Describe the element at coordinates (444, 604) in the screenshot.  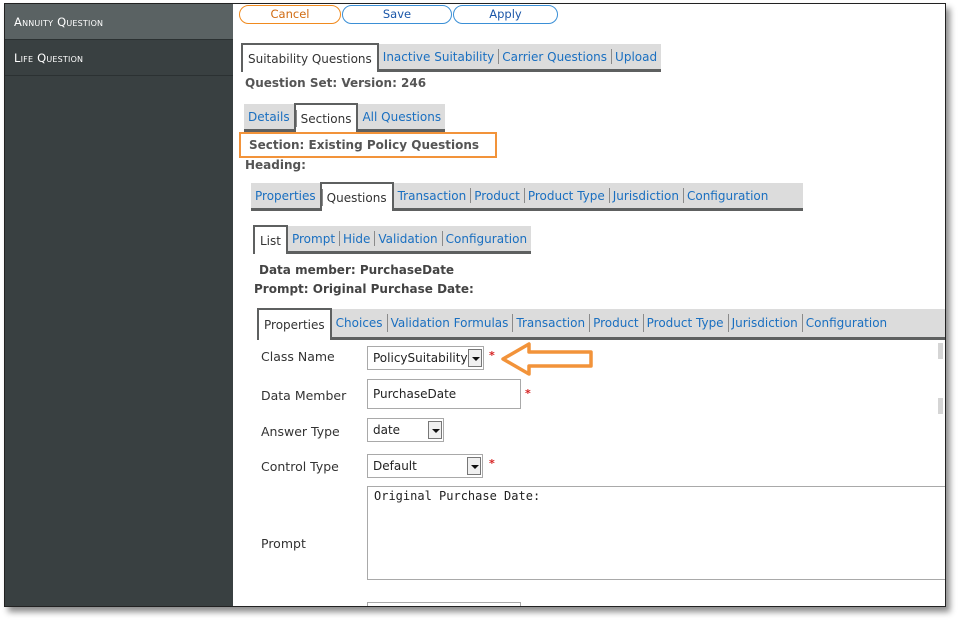
I see `next-field-input` at that location.